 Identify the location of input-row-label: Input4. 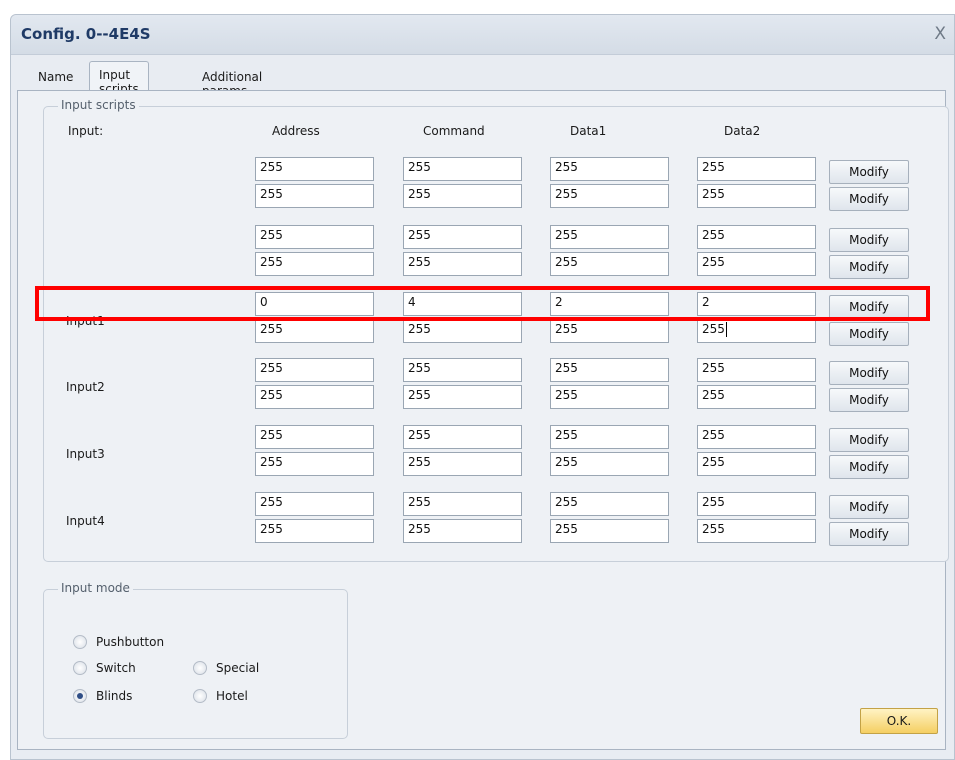
(85, 521).